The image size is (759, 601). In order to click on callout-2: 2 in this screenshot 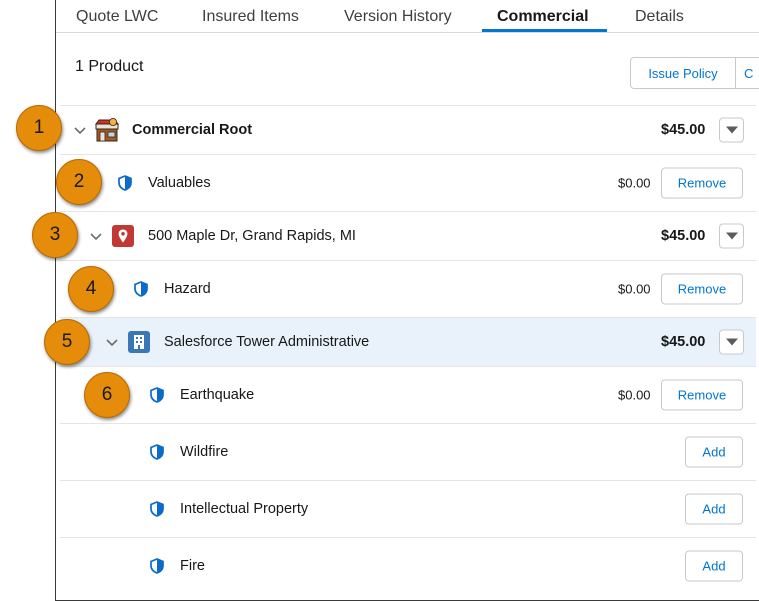, I will do `click(79, 182)`.